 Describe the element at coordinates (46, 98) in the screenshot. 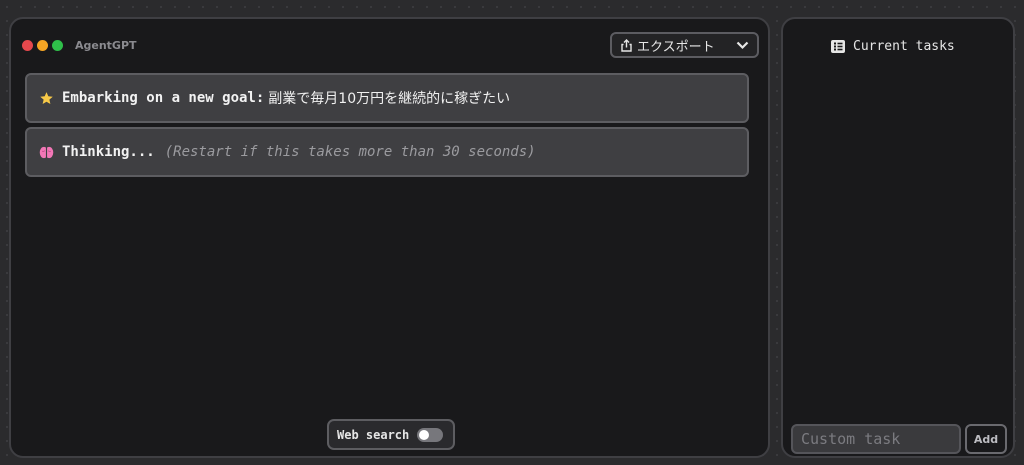

I see `star-icon` at that location.